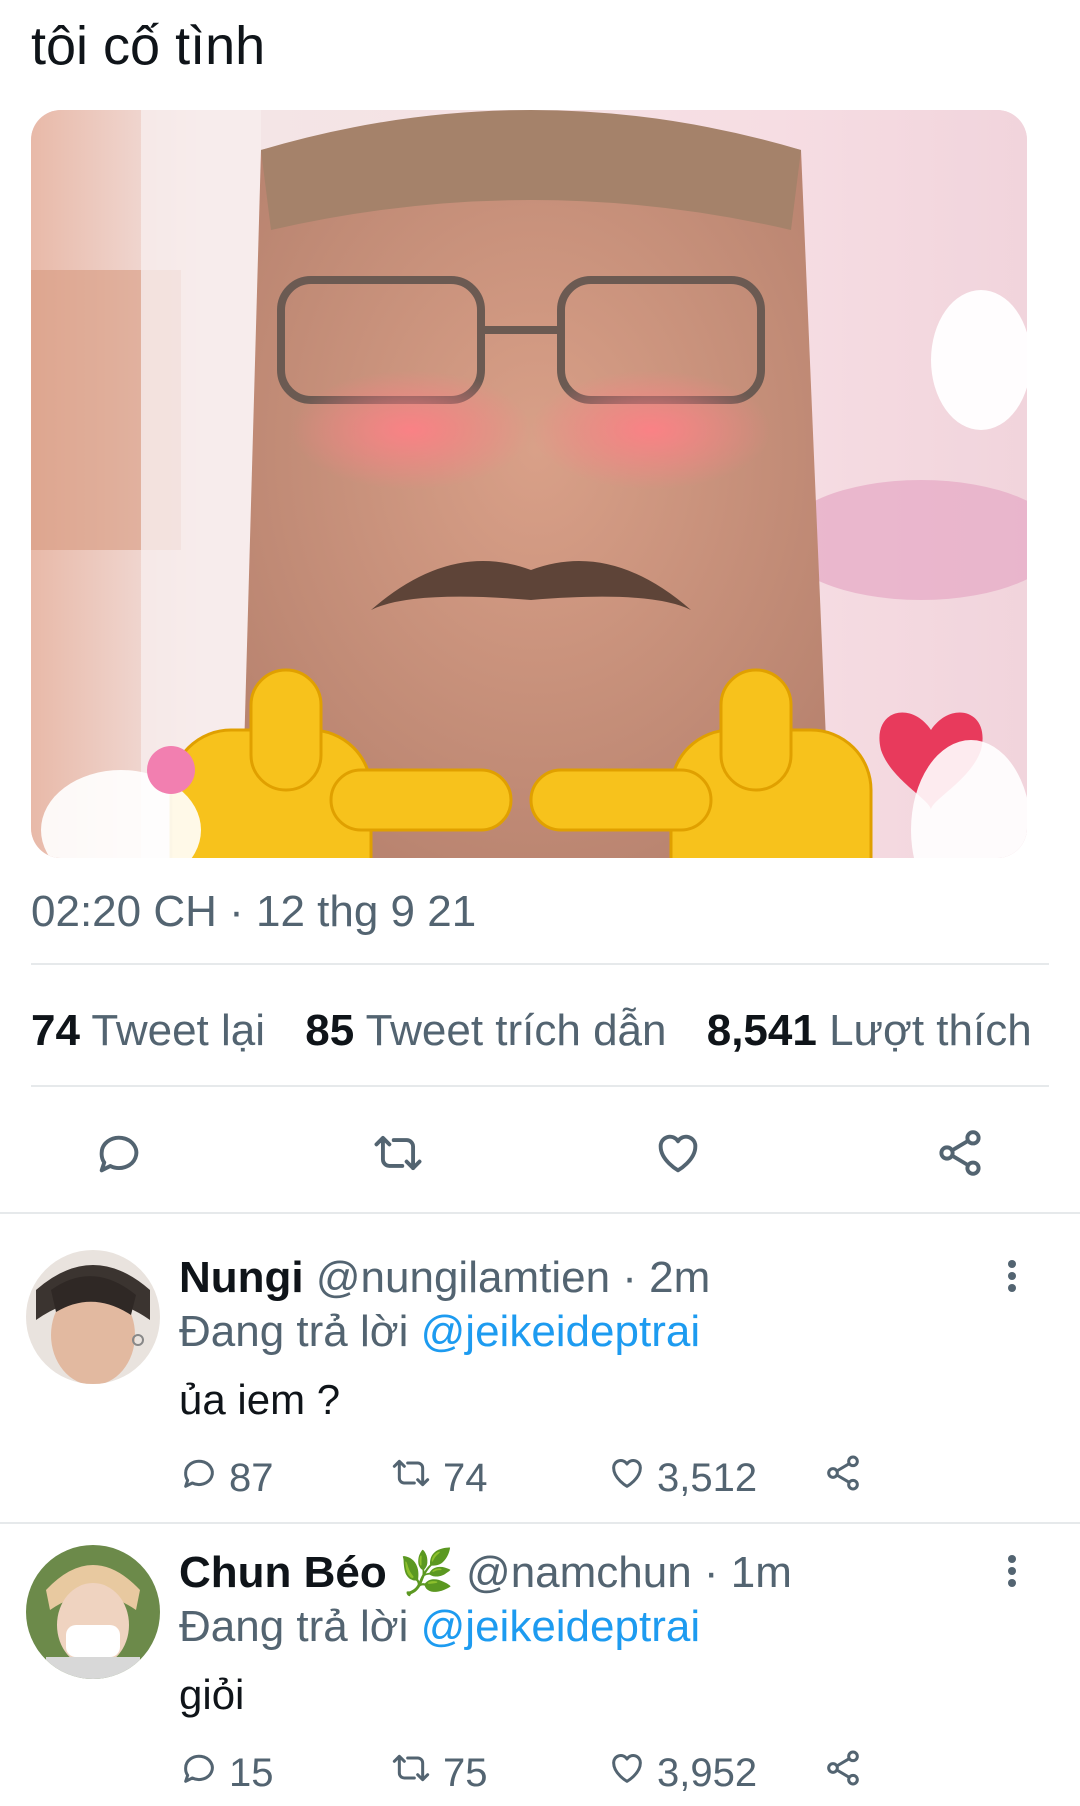 The width and height of the screenshot is (1080, 1806). What do you see at coordinates (513, 1277) in the screenshot?
I see `reply-author-handle: @nungilamtien · 2m` at bounding box center [513, 1277].